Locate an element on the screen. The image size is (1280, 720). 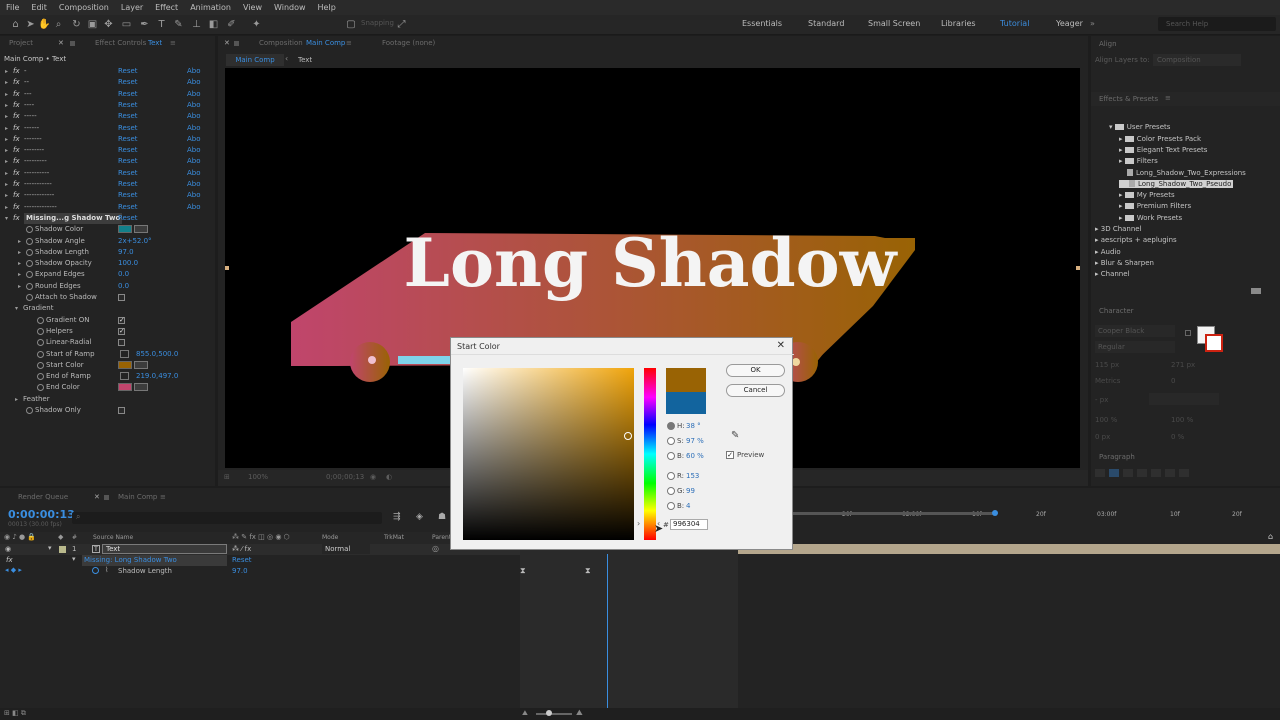
preset-folder: ▸ Work Presets is located at coordinates (1150, 218).